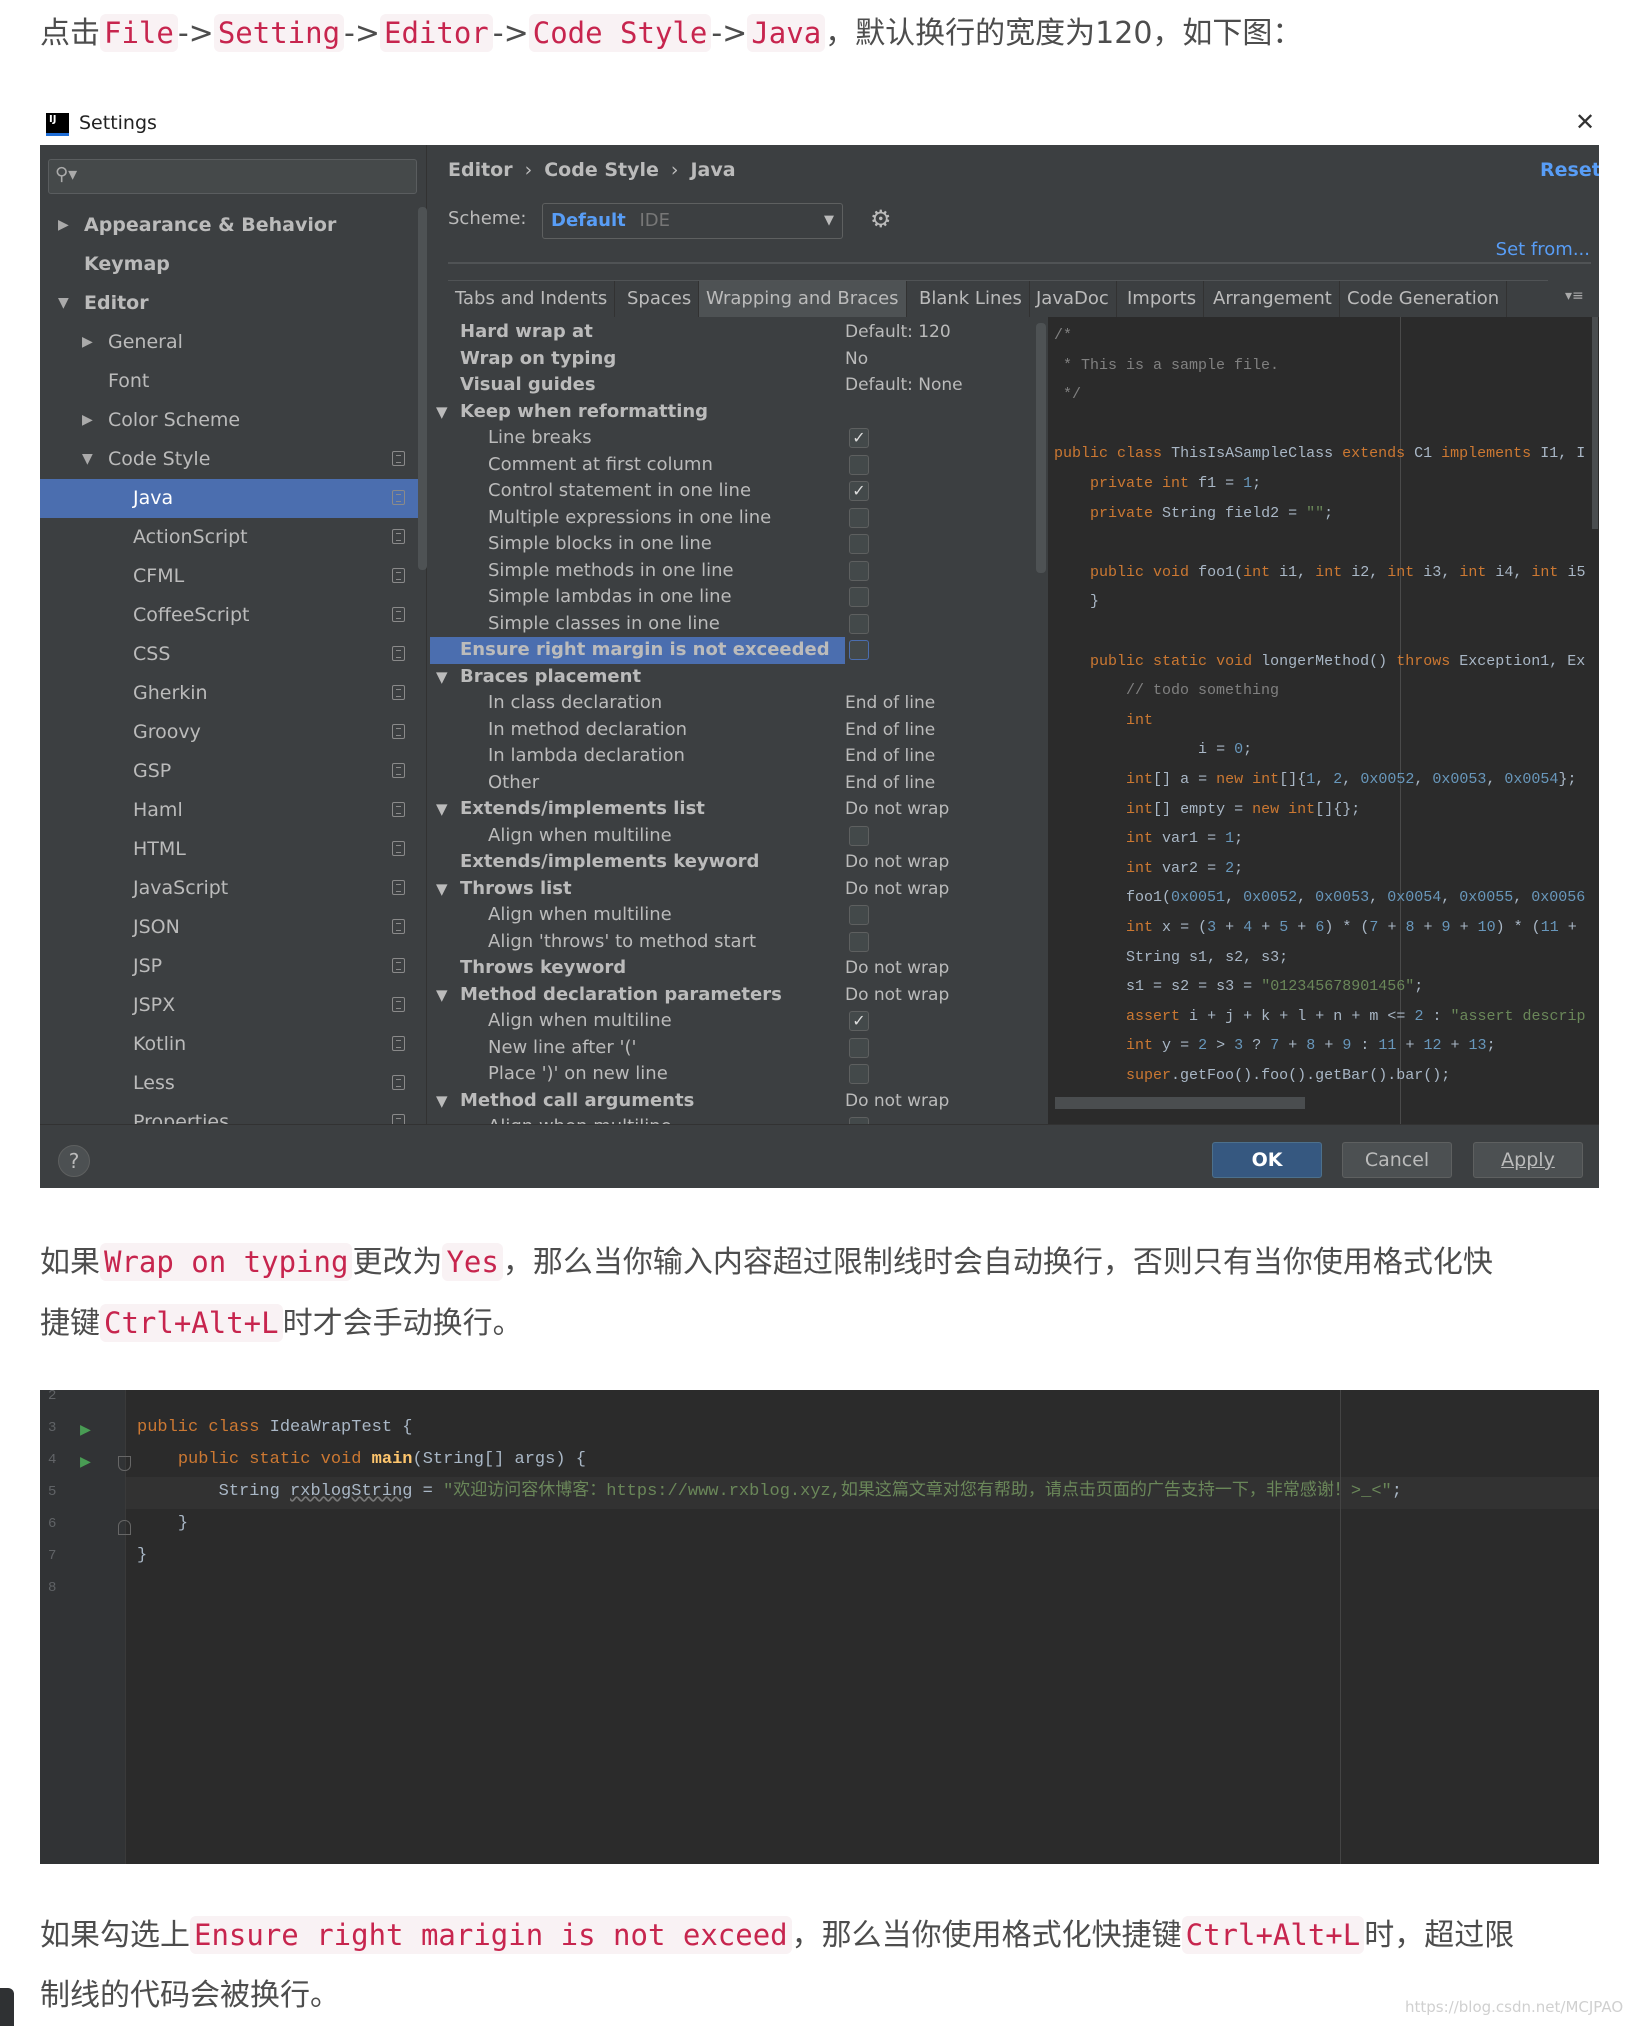  I want to click on option-row: Visual guides Default: None, so click(732, 385).